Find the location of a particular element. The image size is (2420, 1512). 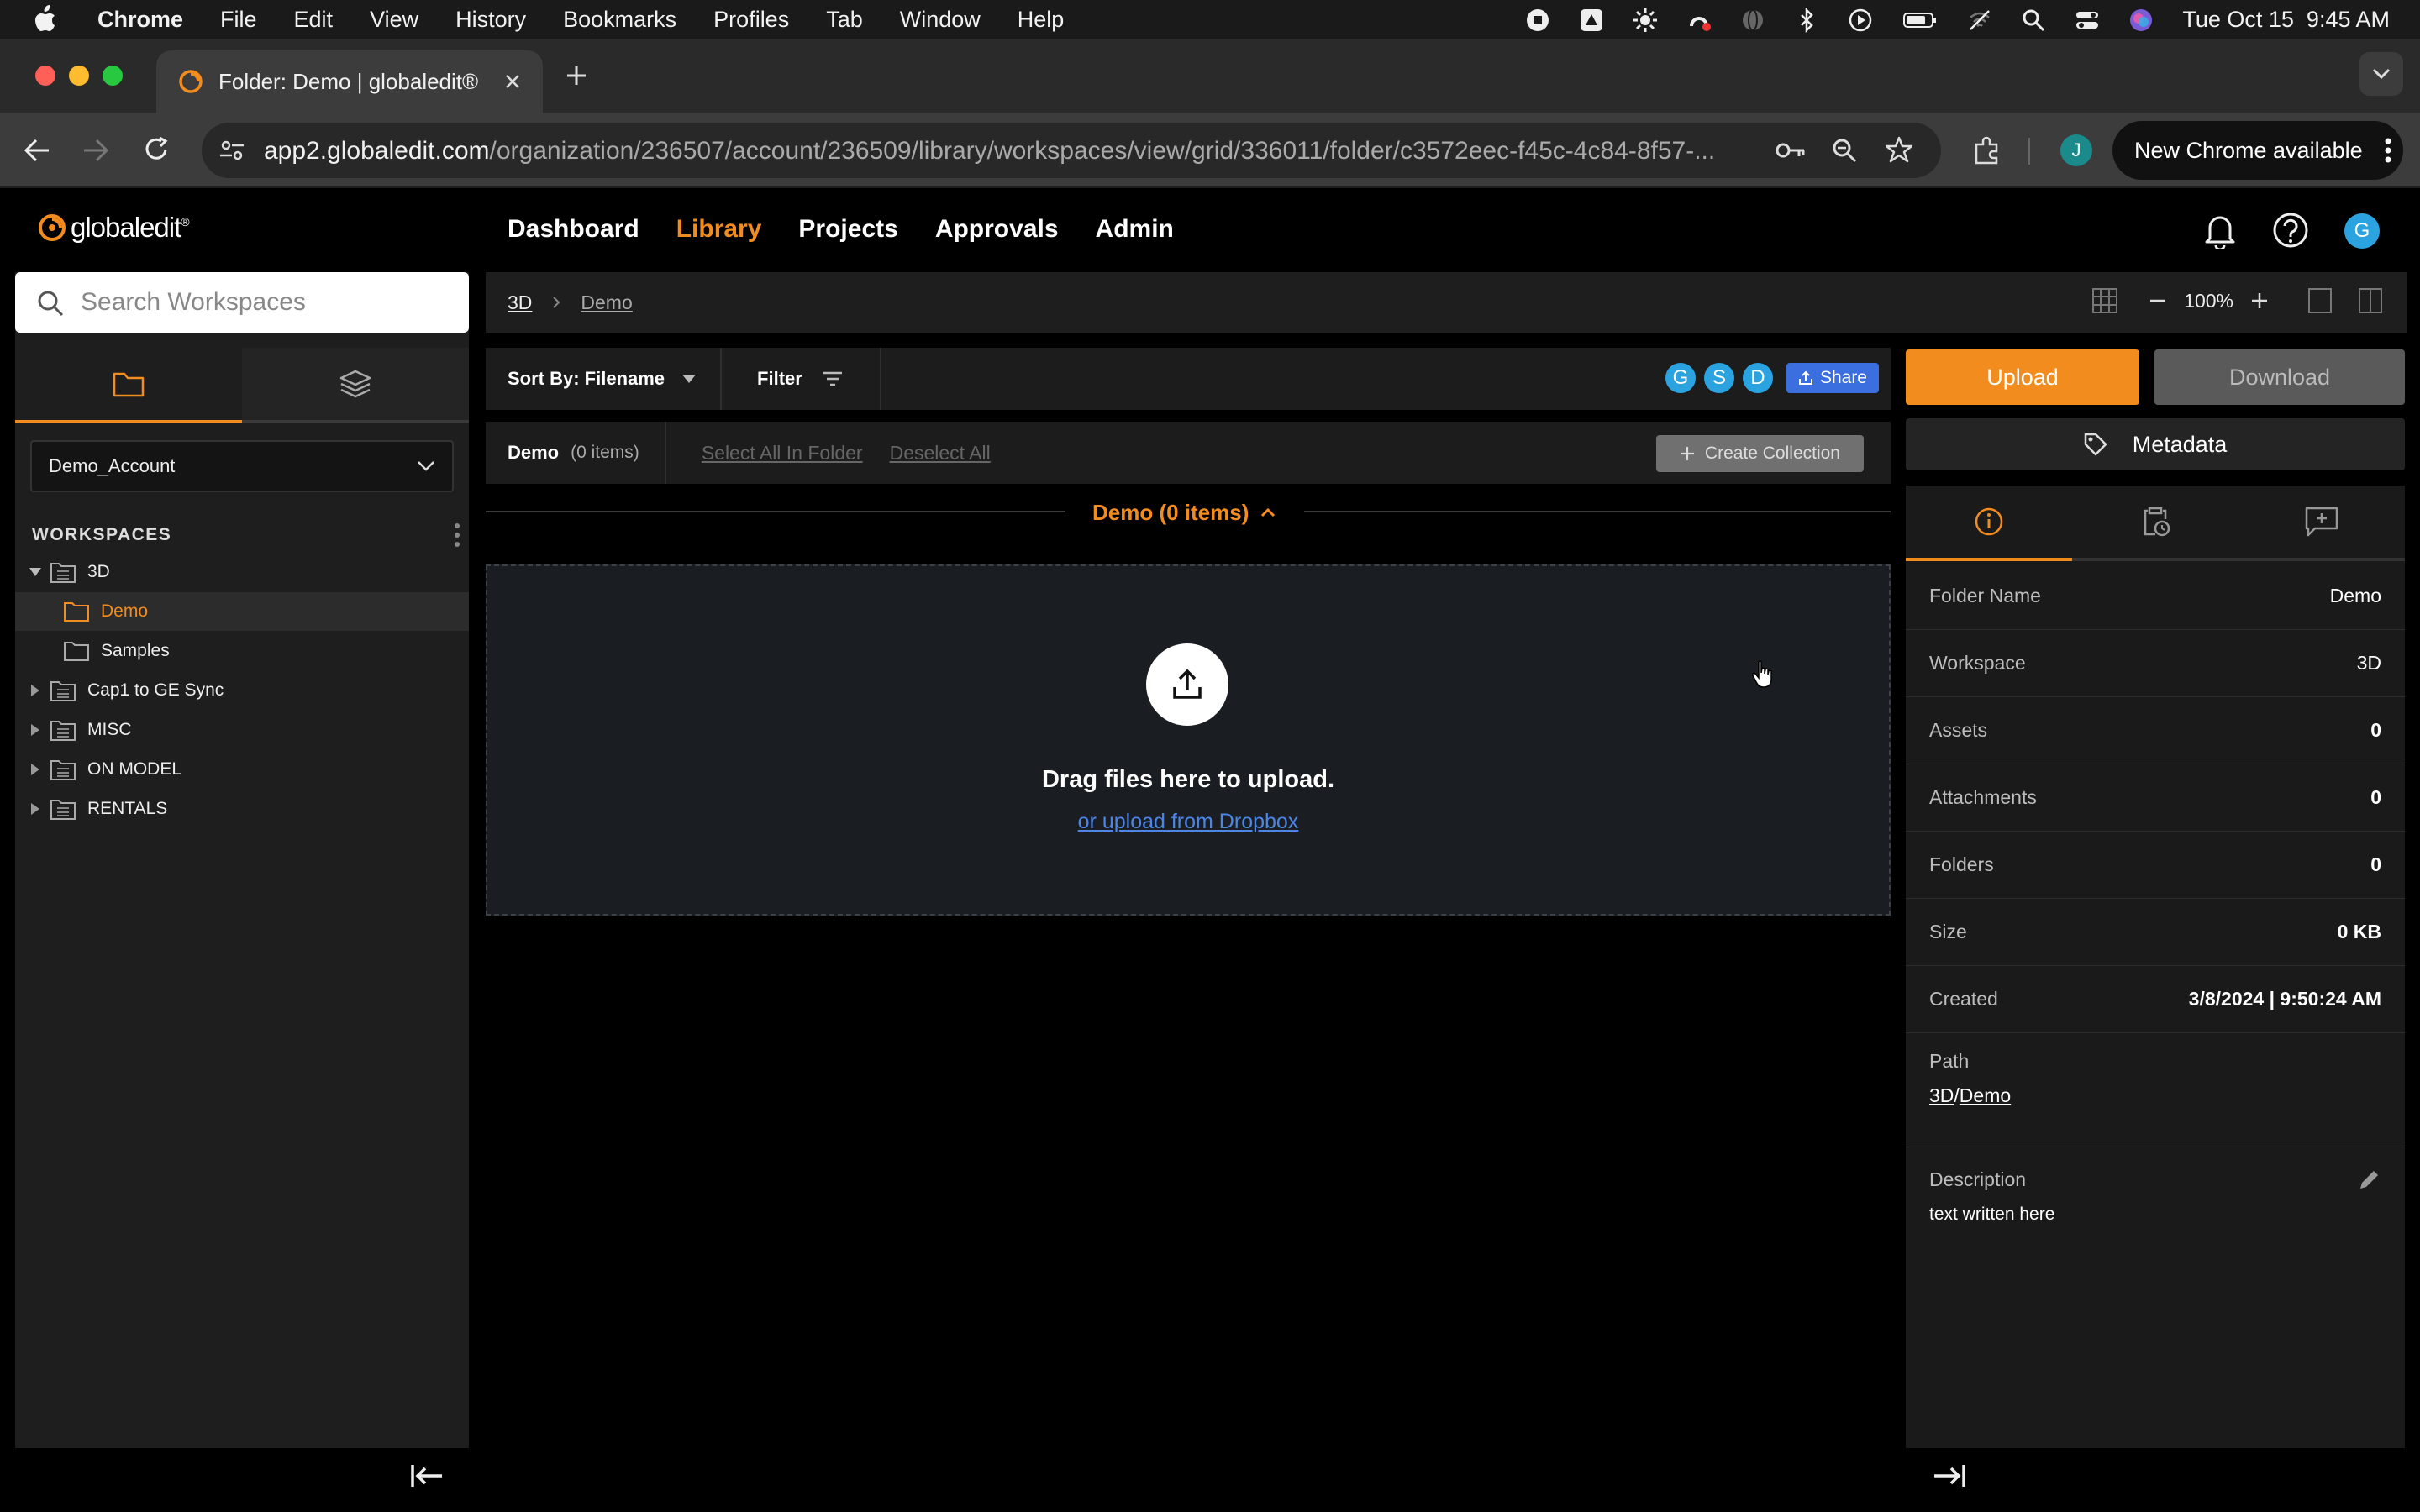

menu-tab: Tab is located at coordinates (844, 20).